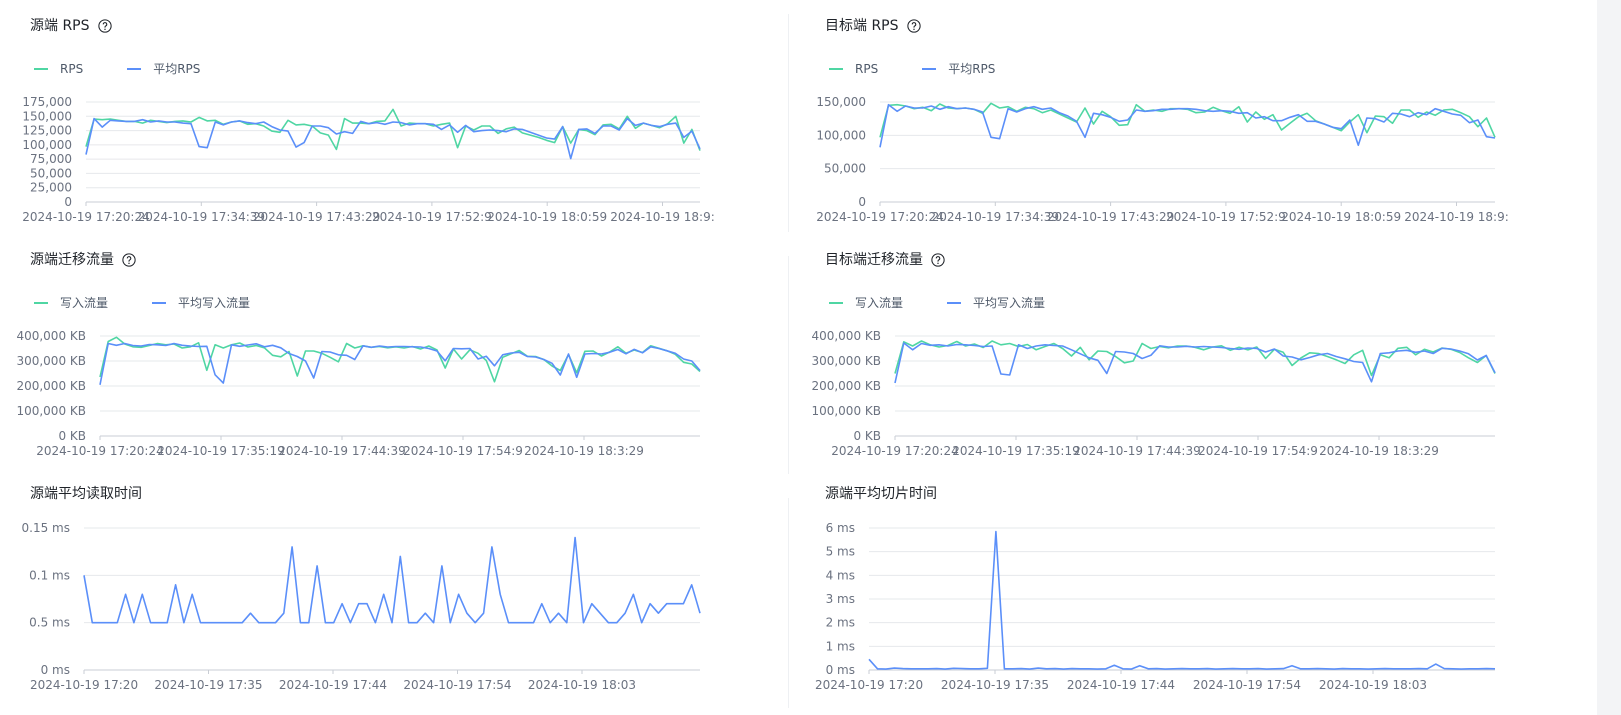  I want to click on y-tick-label: 2 ms, so click(840, 623).